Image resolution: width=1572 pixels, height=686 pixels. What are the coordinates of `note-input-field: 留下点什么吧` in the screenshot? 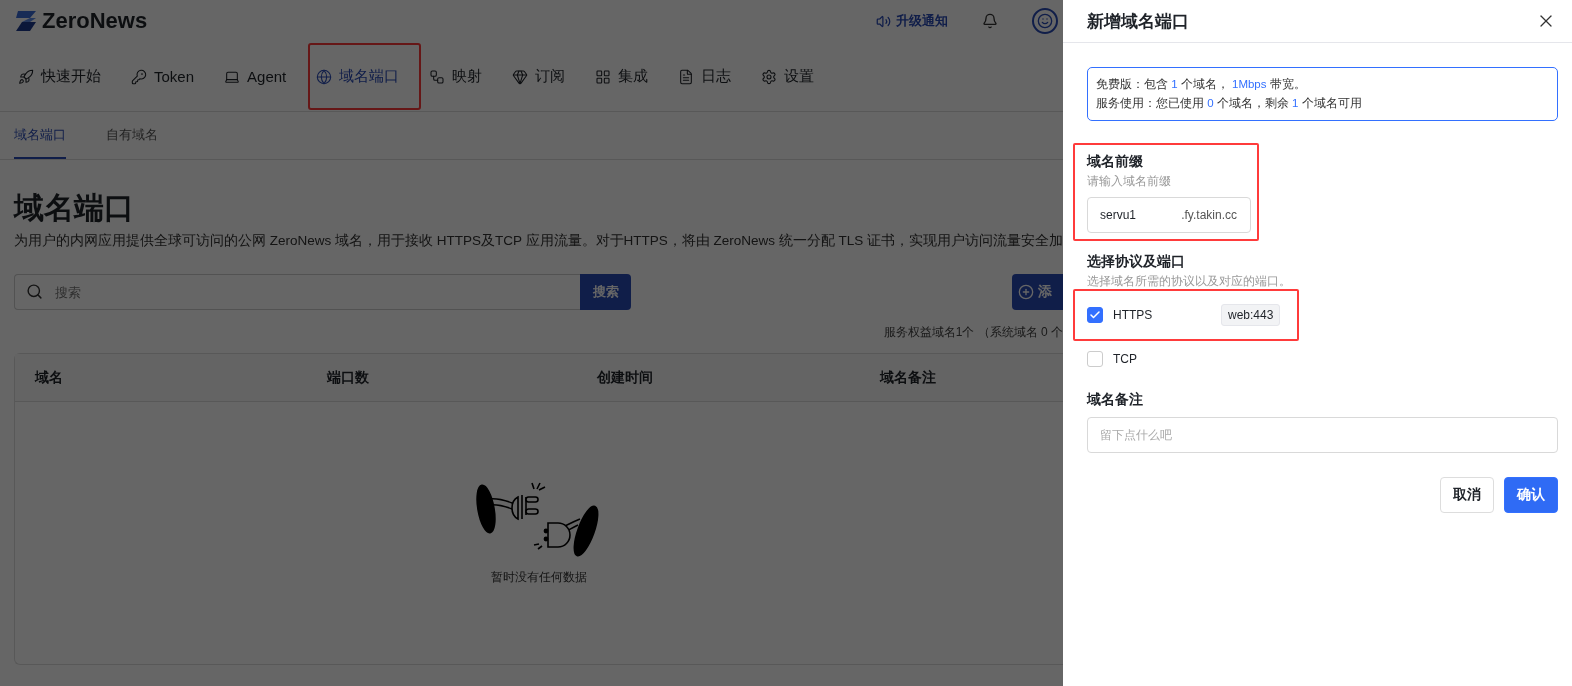 It's located at (1322, 435).